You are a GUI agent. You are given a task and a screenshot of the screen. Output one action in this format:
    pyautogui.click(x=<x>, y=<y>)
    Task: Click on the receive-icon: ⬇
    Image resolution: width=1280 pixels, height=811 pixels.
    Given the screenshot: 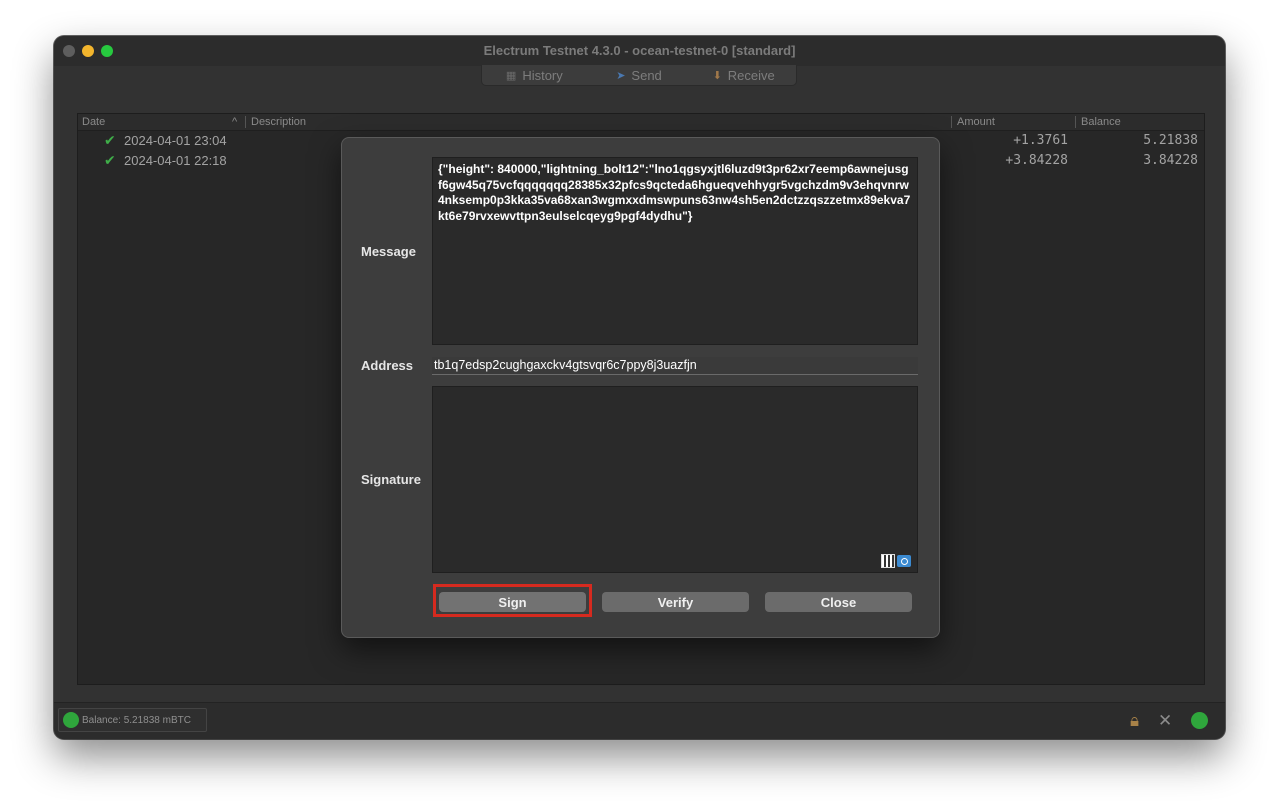 What is the action you would take?
    pyautogui.click(x=717, y=75)
    